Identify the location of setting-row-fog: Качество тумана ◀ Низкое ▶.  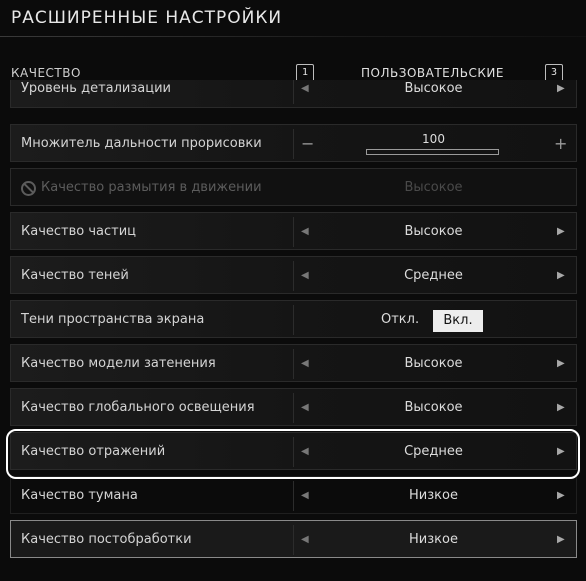
(293, 495).